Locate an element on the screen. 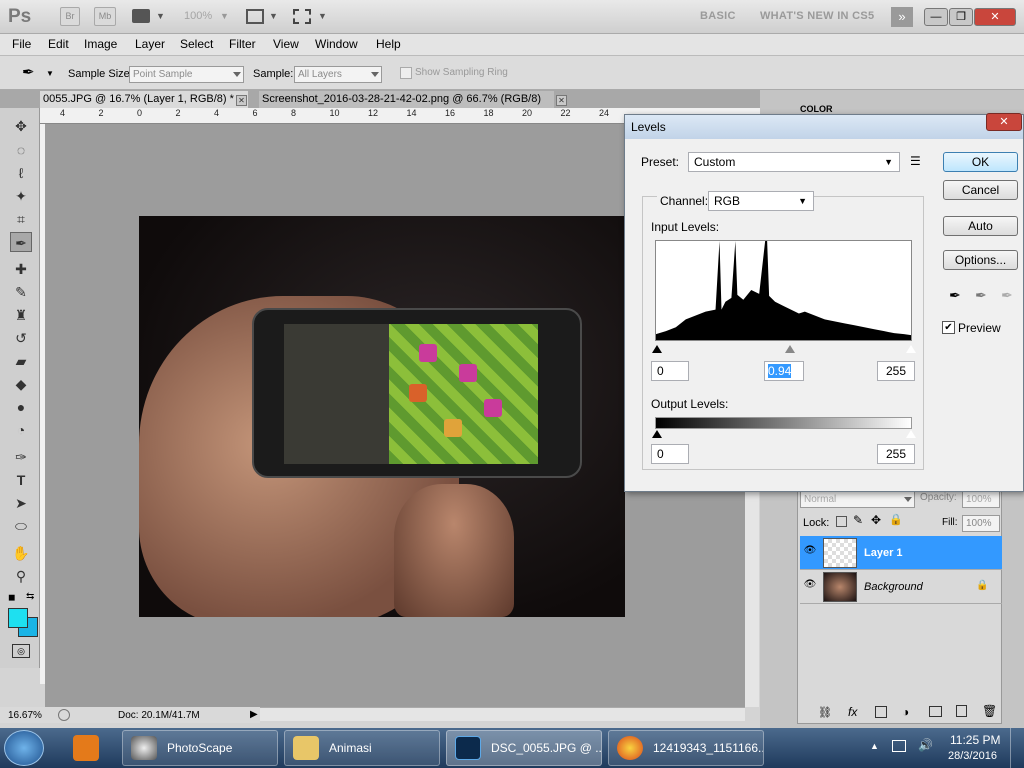 Image resolution: width=1024 pixels, height=768 pixels. dialog-close-button: ✕ is located at coordinates (1004, 122).